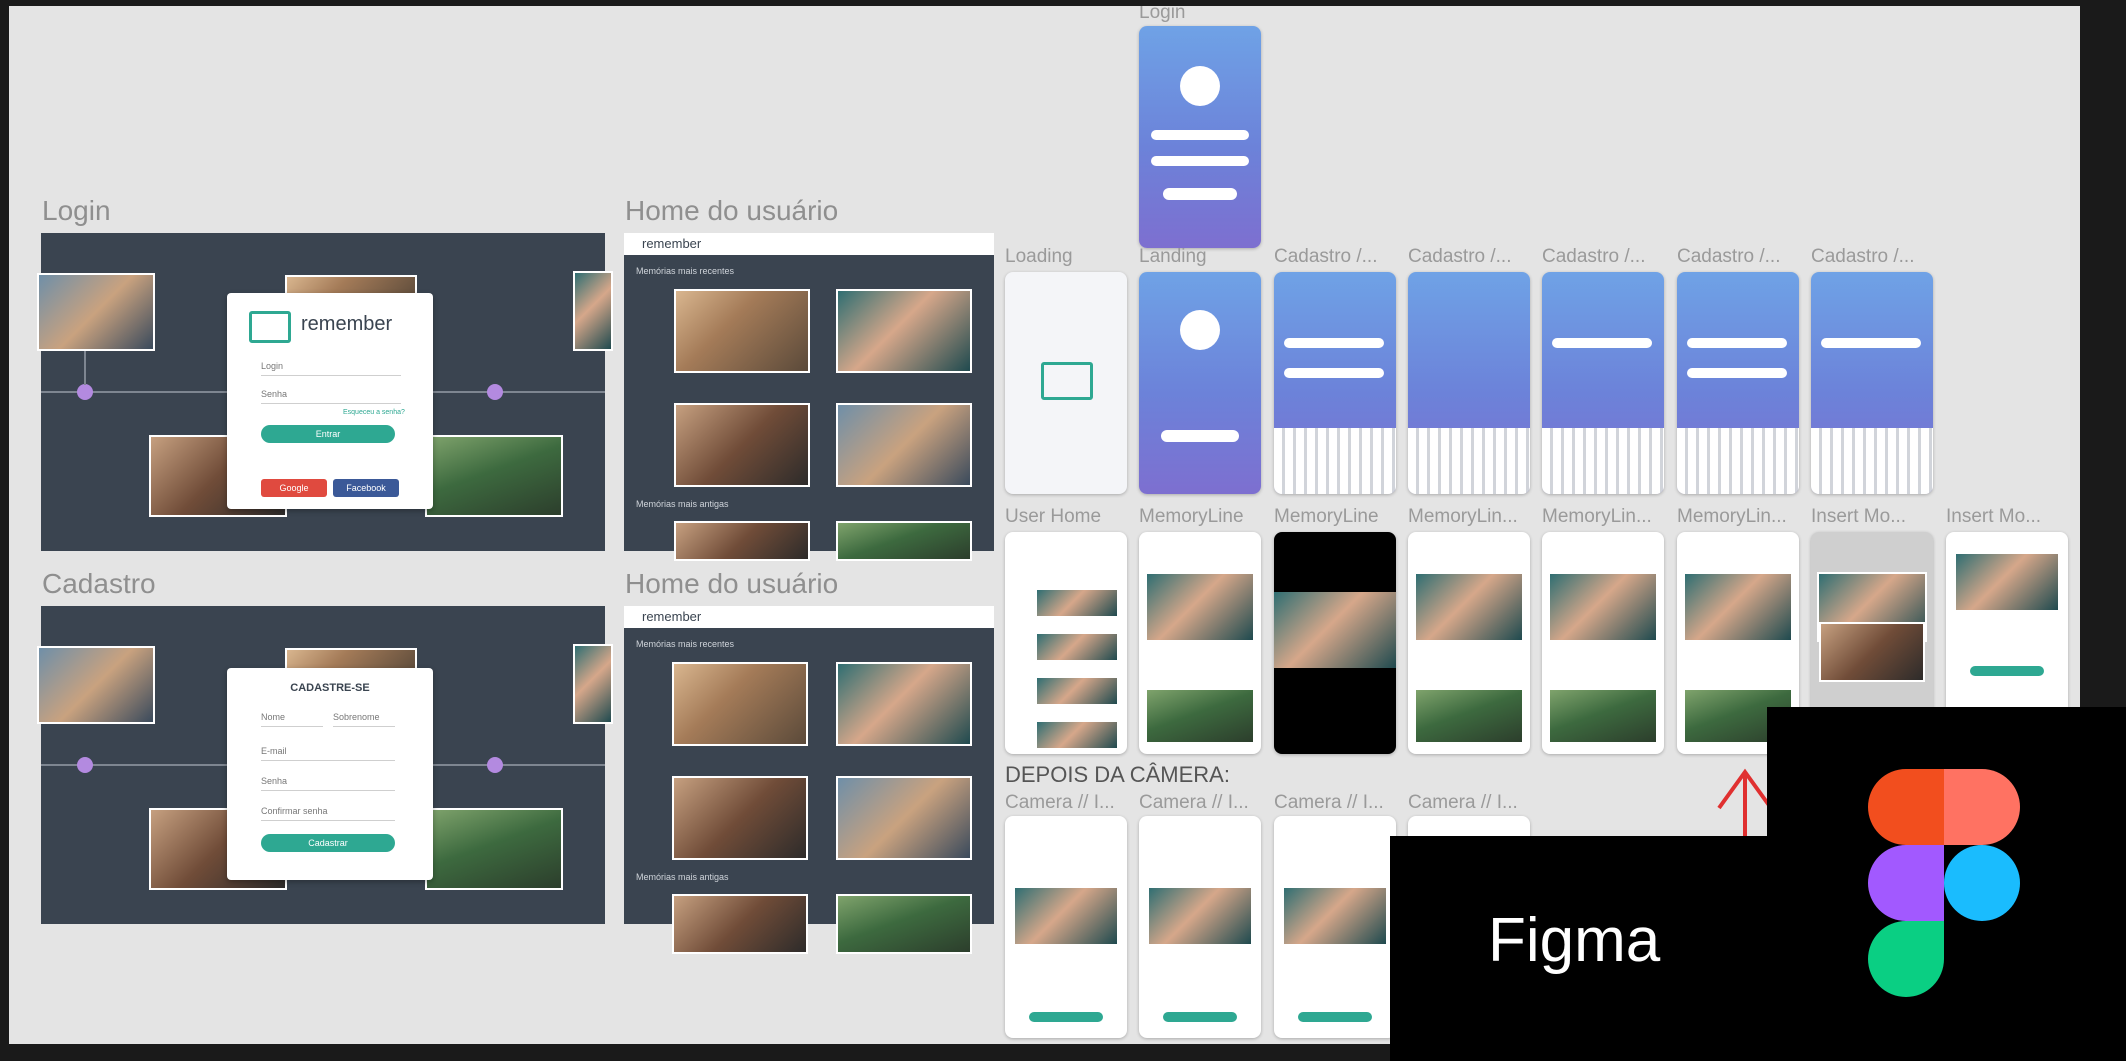  I want to click on frame-label: Landing, so click(1173, 257).